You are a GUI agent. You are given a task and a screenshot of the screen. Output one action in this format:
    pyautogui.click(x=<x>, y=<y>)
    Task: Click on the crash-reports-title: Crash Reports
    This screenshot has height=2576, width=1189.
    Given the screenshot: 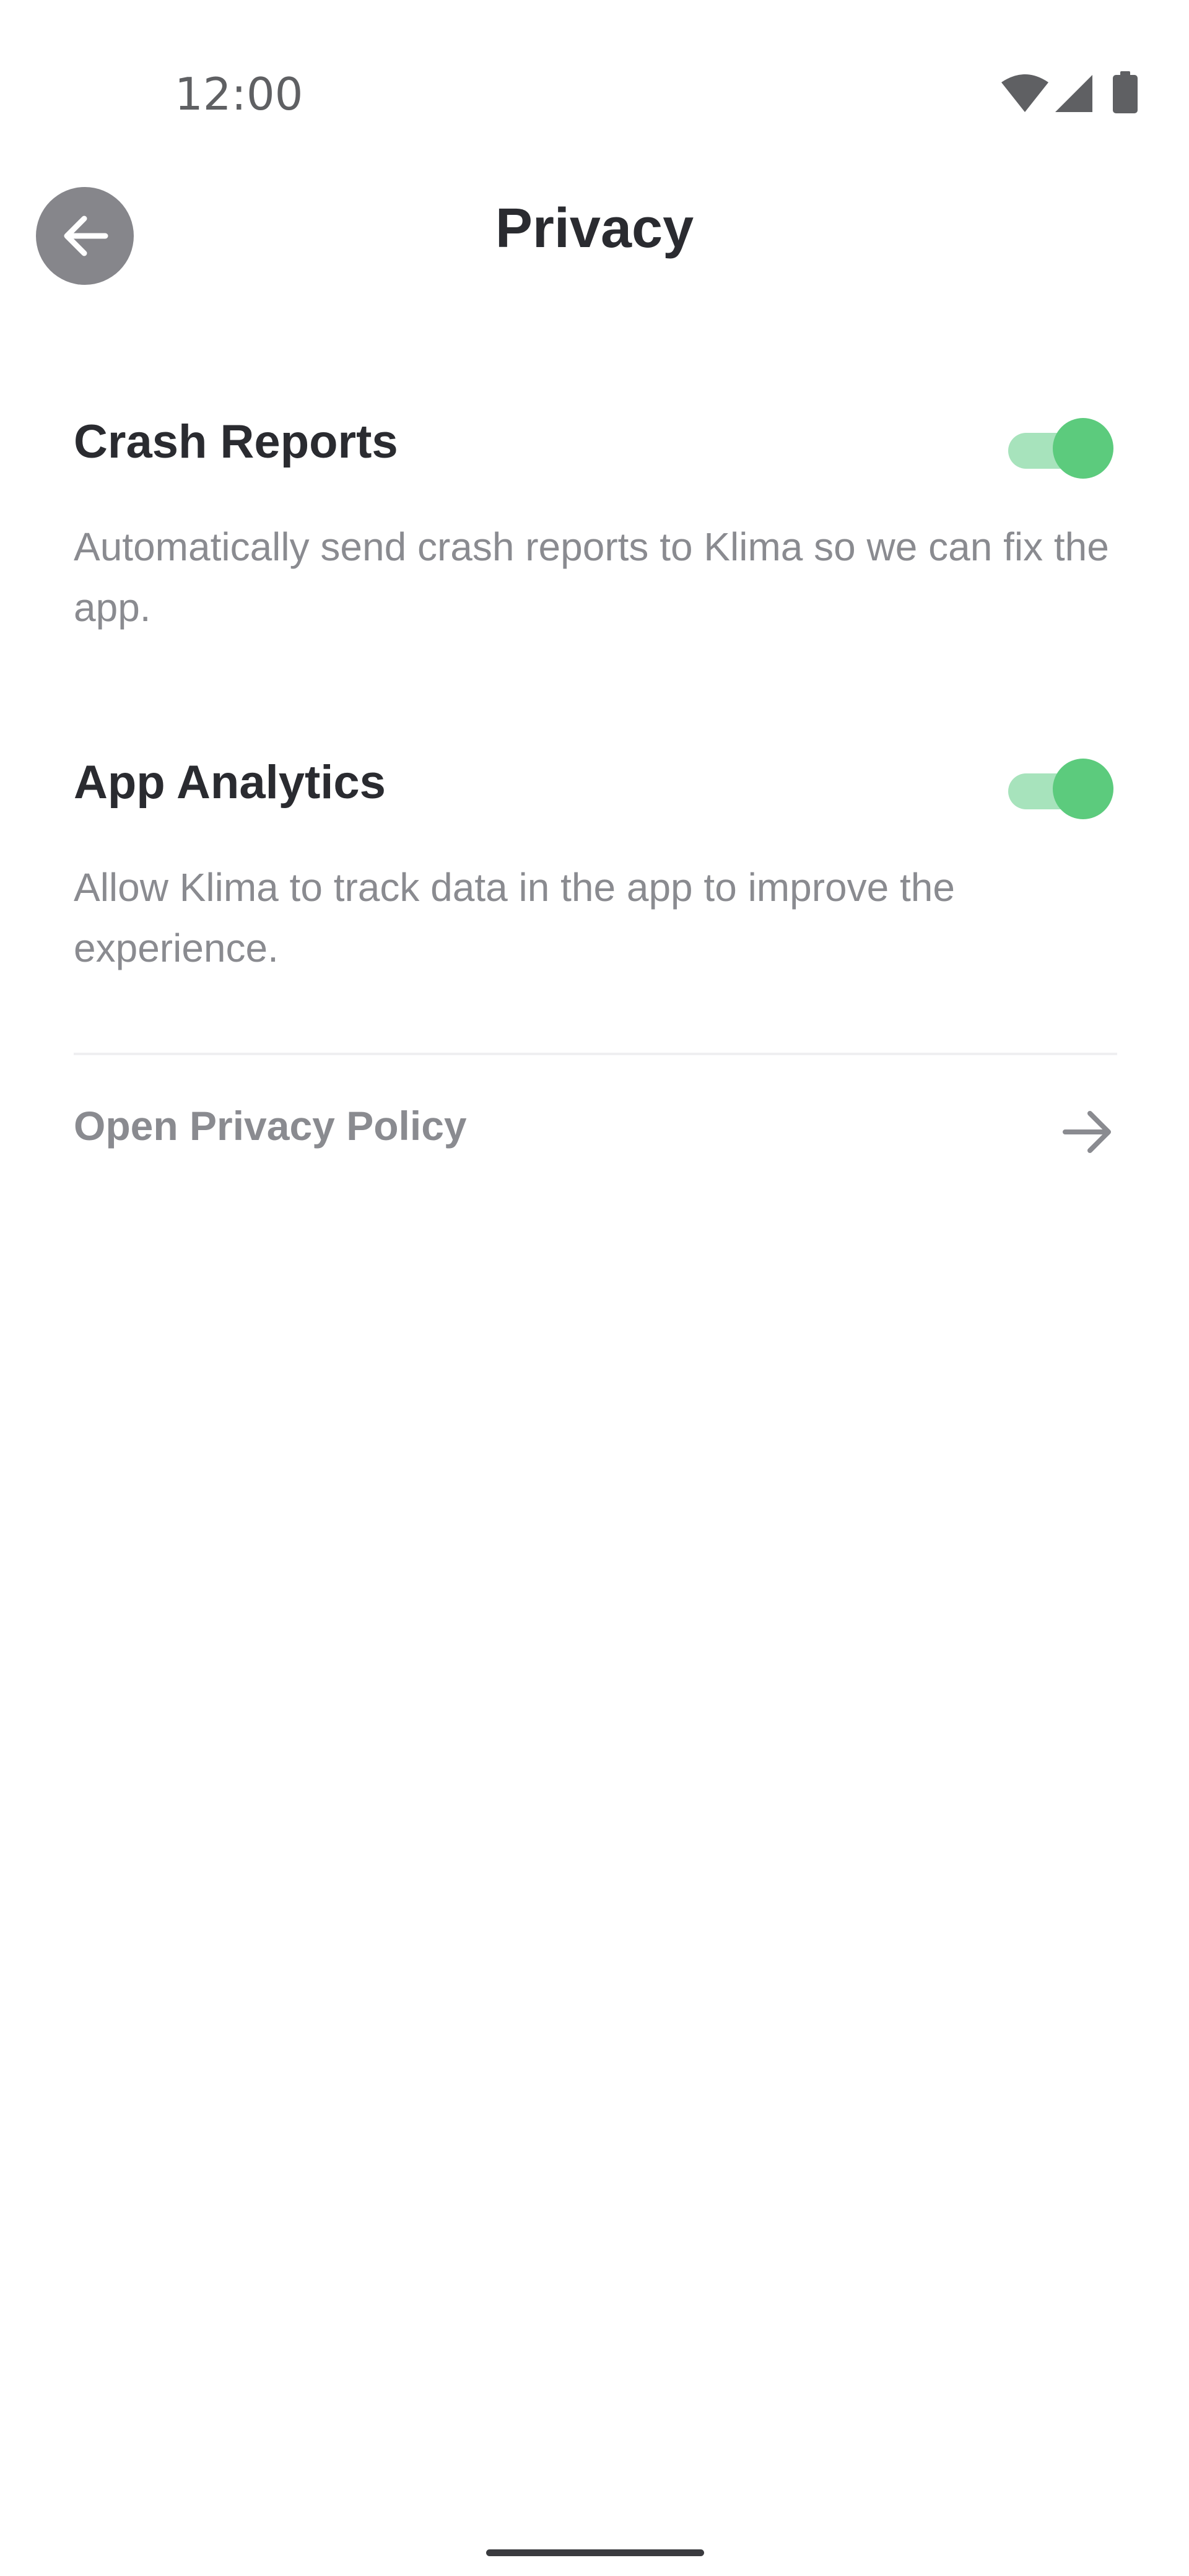 What is the action you would take?
    pyautogui.click(x=236, y=442)
    